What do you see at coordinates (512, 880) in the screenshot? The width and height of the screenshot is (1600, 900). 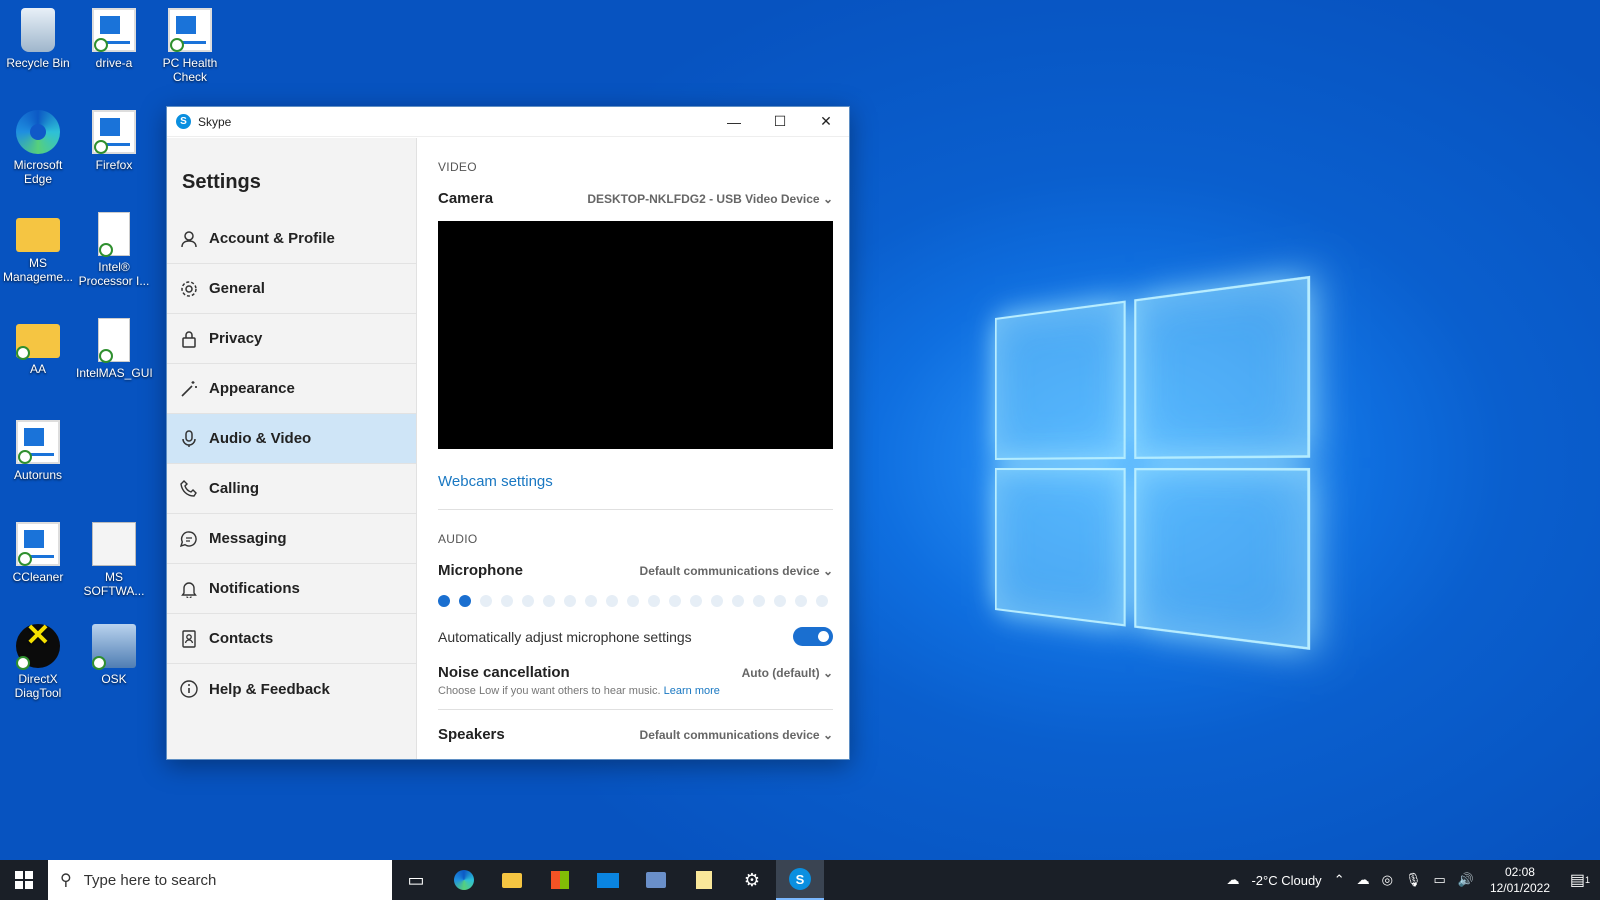 I see `file-explorer-icon` at bounding box center [512, 880].